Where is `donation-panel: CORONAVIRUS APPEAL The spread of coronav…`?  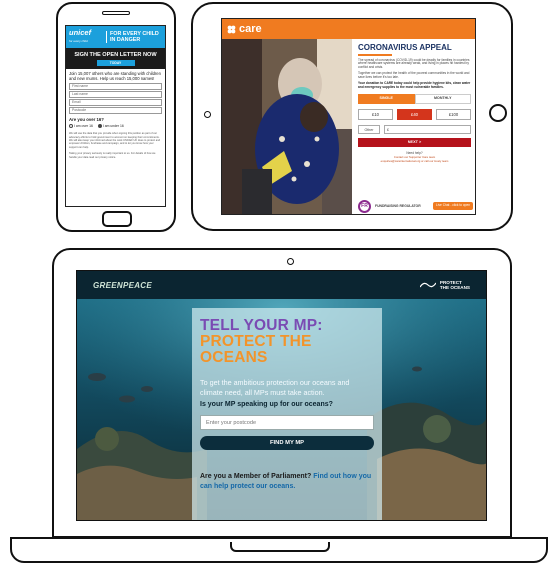
donation-panel: CORONAVIRUS APPEAL The spread of coronav… is located at coordinates (413, 126).